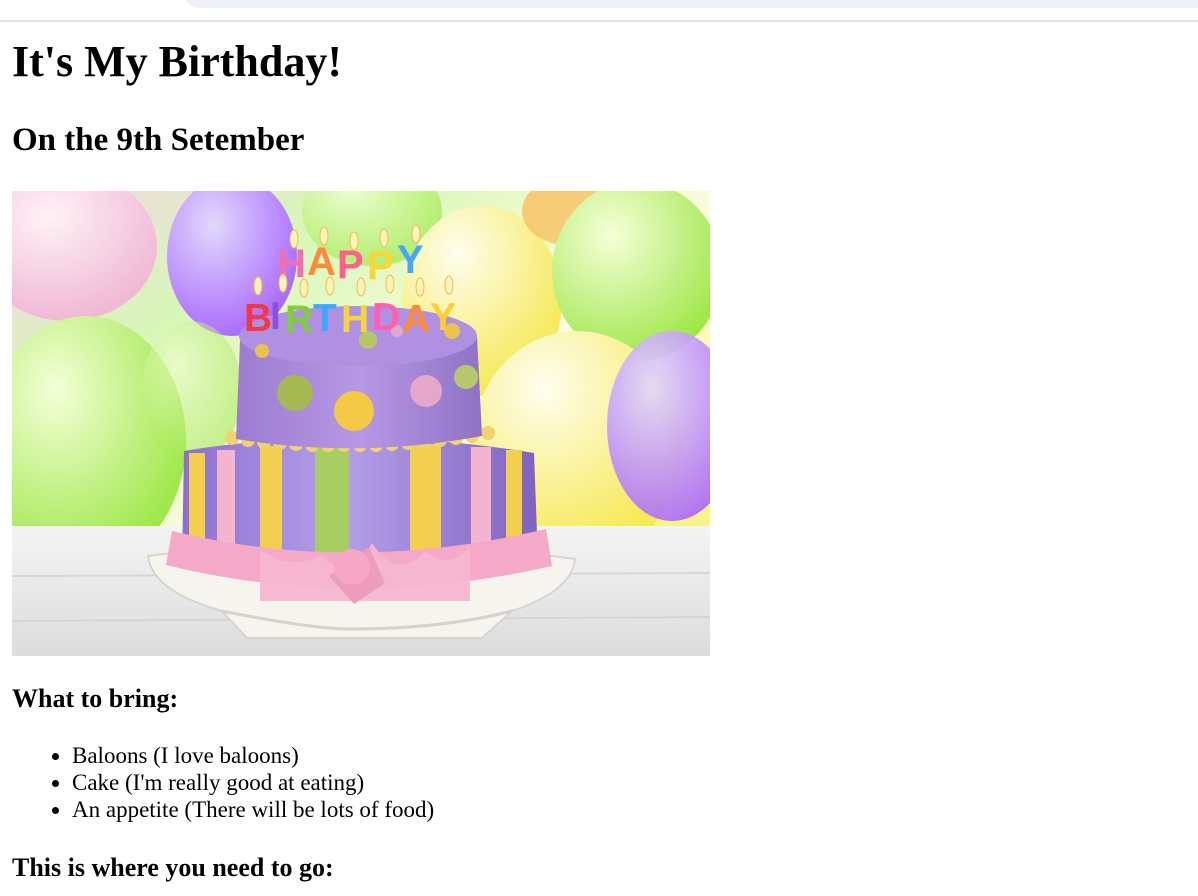 This screenshot has height=896, width=1198. I want to click on svg-text: T, so click(325, 318).